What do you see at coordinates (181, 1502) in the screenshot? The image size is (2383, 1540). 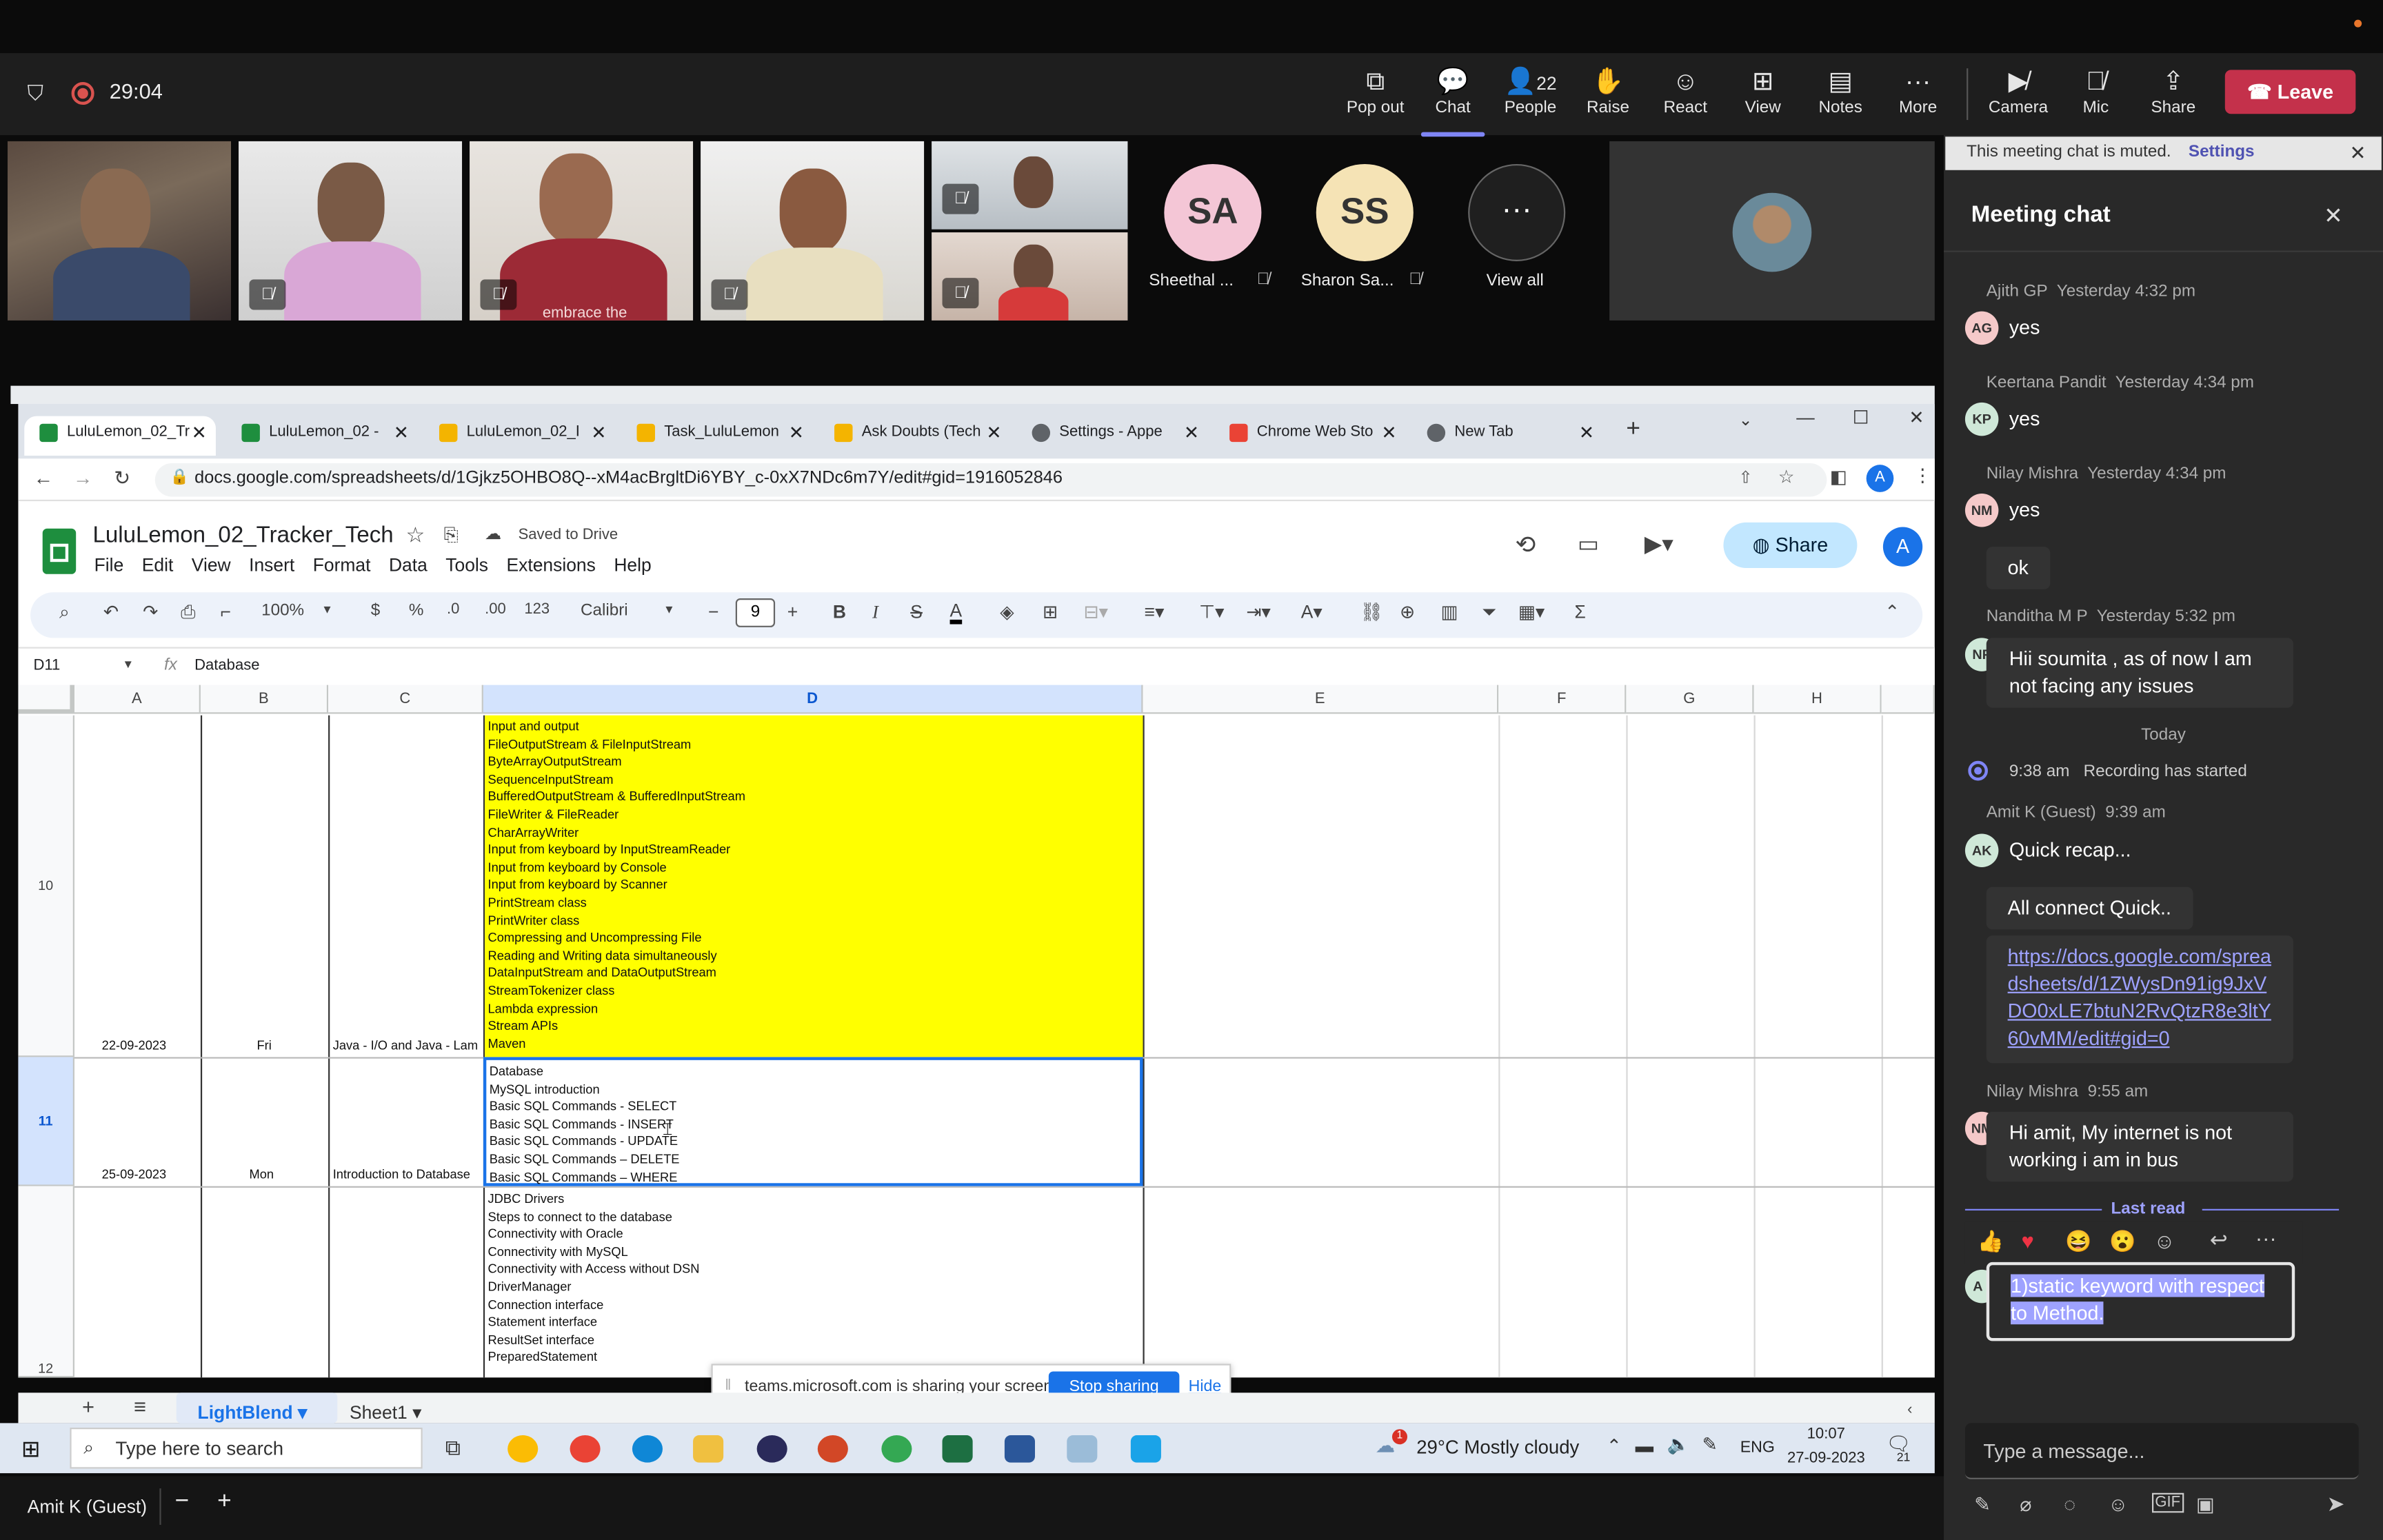 I see `zoom-out-icon: −` at bounding box center [181, 1502].